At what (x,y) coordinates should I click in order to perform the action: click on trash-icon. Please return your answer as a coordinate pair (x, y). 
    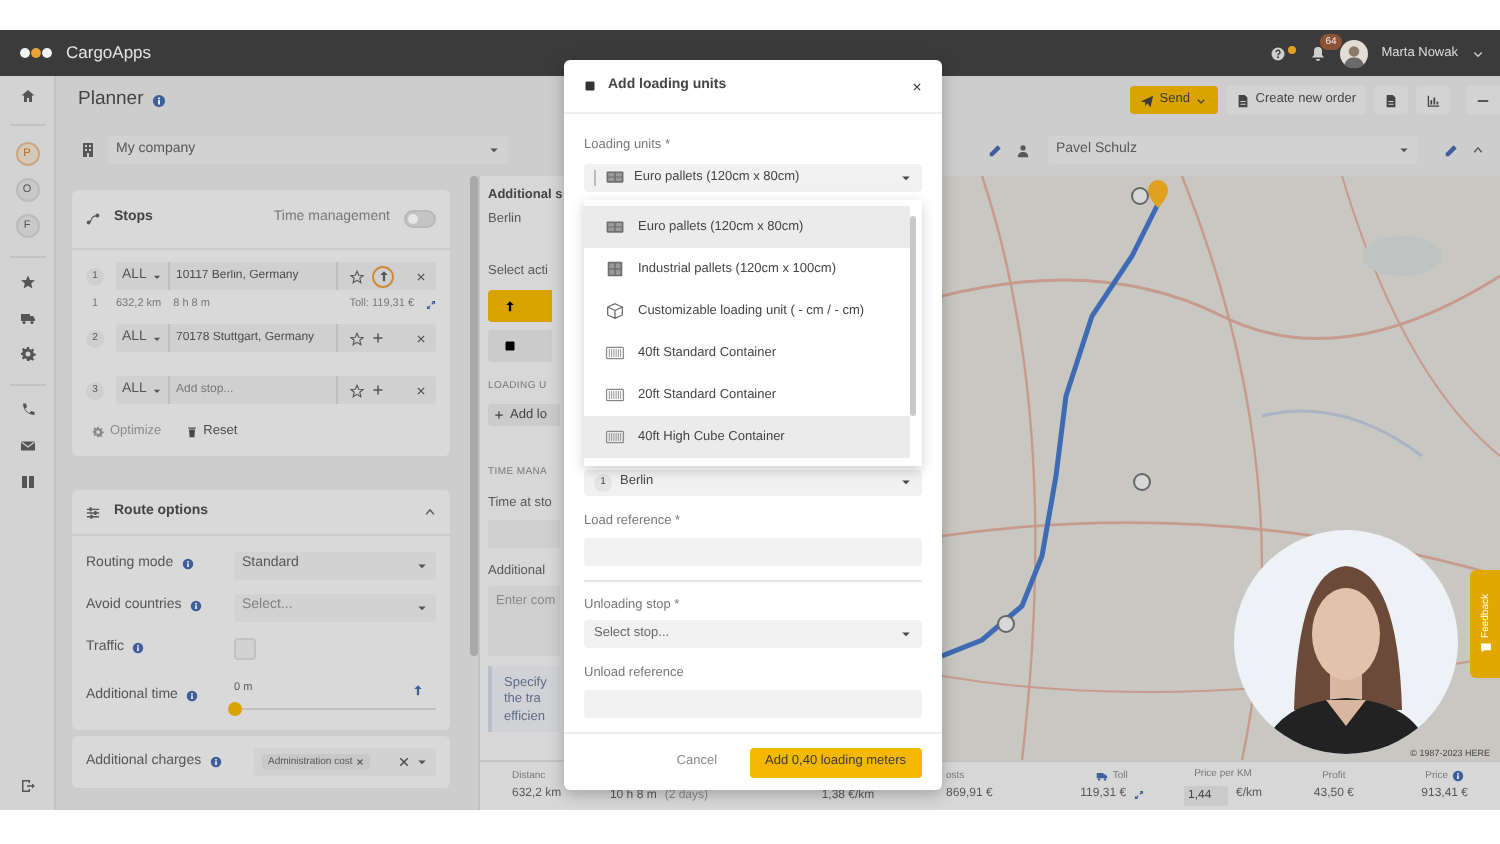
    Looking at the image, I should click on (191, 431).